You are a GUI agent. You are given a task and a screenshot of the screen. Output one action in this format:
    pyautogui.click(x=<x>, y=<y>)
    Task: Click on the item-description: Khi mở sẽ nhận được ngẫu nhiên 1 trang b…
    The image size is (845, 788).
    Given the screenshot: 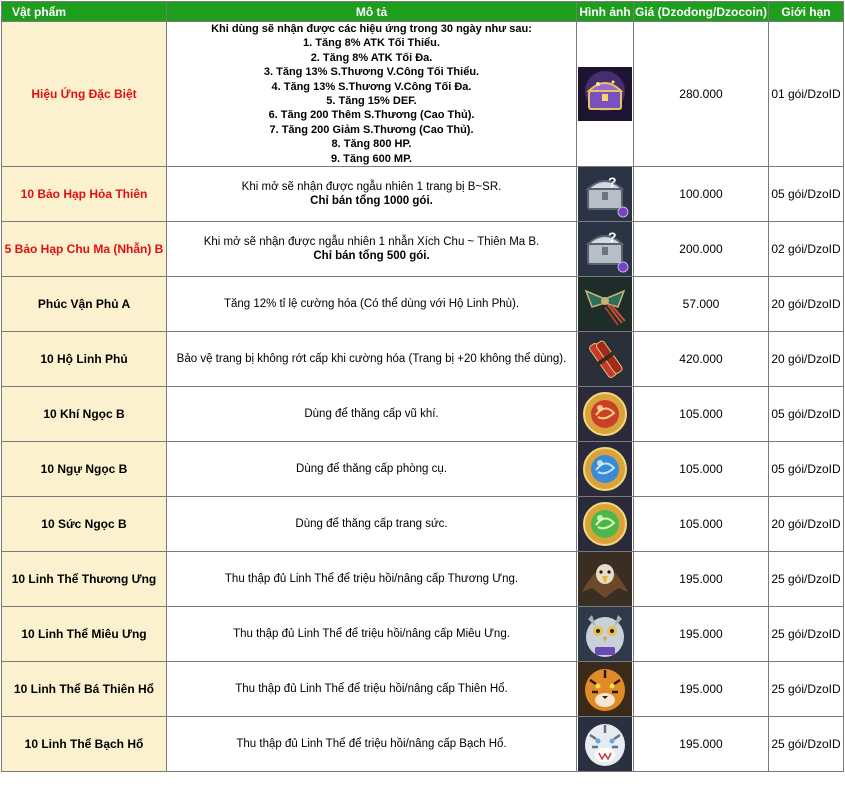 What is the action you would take?
    pyautogui.click(x=371, y=194)
    